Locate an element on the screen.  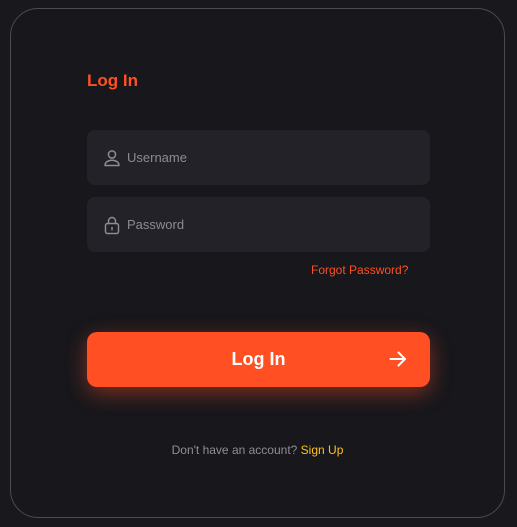
username-field is located at coordinates (258, 157).